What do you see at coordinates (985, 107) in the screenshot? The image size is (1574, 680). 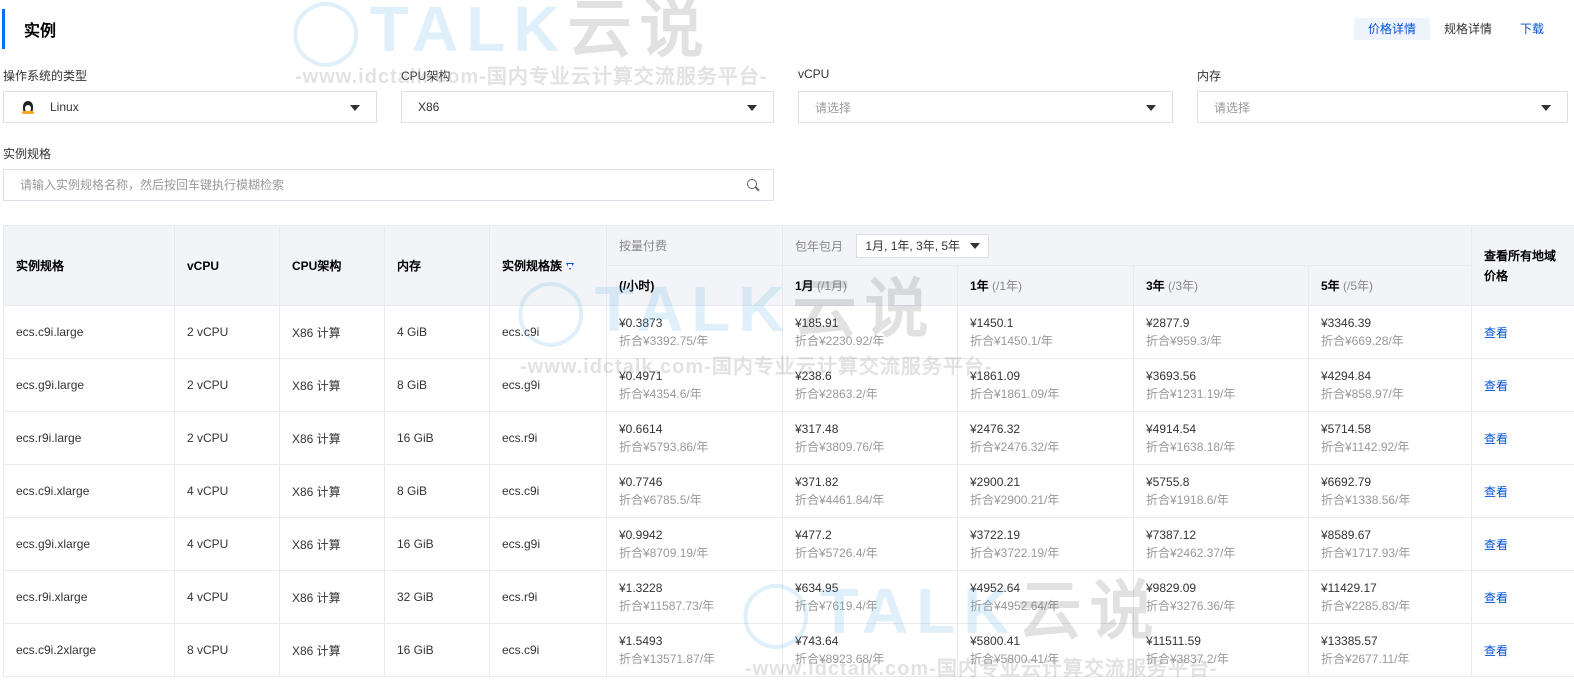 I see `vcpu-select: 请选择` at bounding box center [985, 107].